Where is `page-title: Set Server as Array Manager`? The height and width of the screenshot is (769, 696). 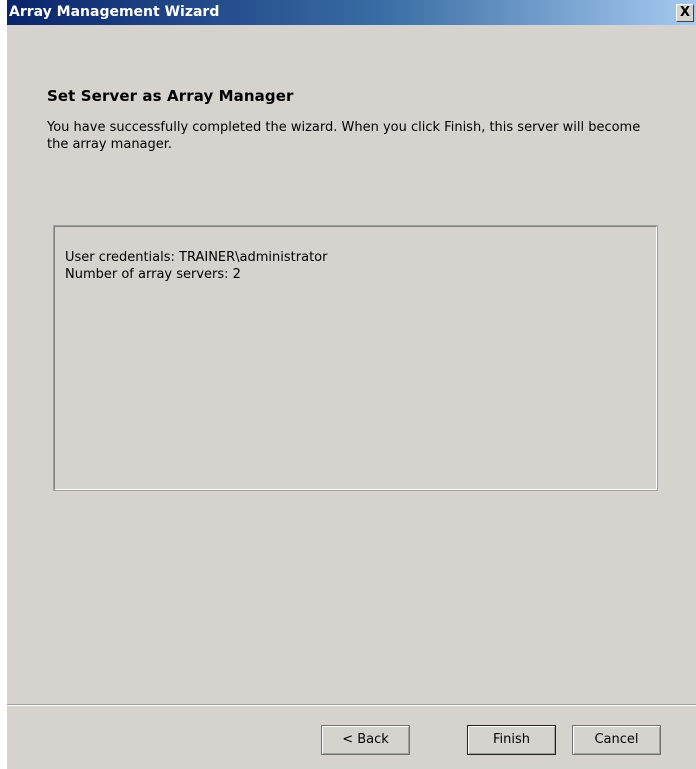
page-title: Set Server as Array Manager is located at coordinates (170, 96).